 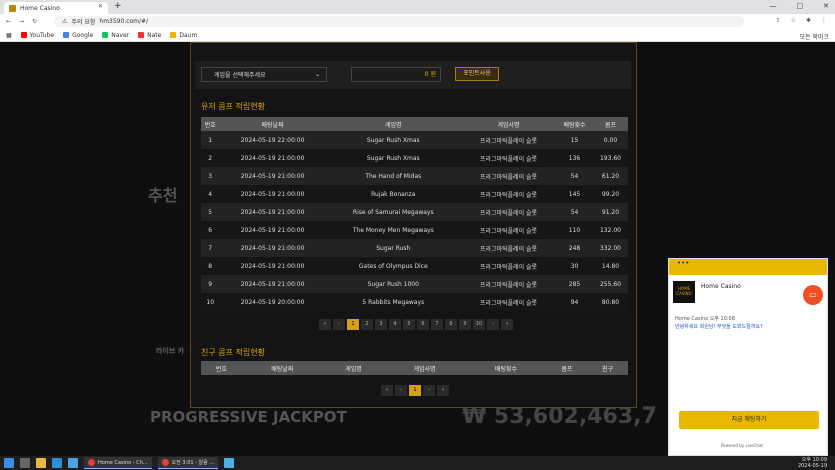 What do you see at coordinates (23, 35) in the screenshot?
I see `youtube-icon` at bounding box center [23, 35].